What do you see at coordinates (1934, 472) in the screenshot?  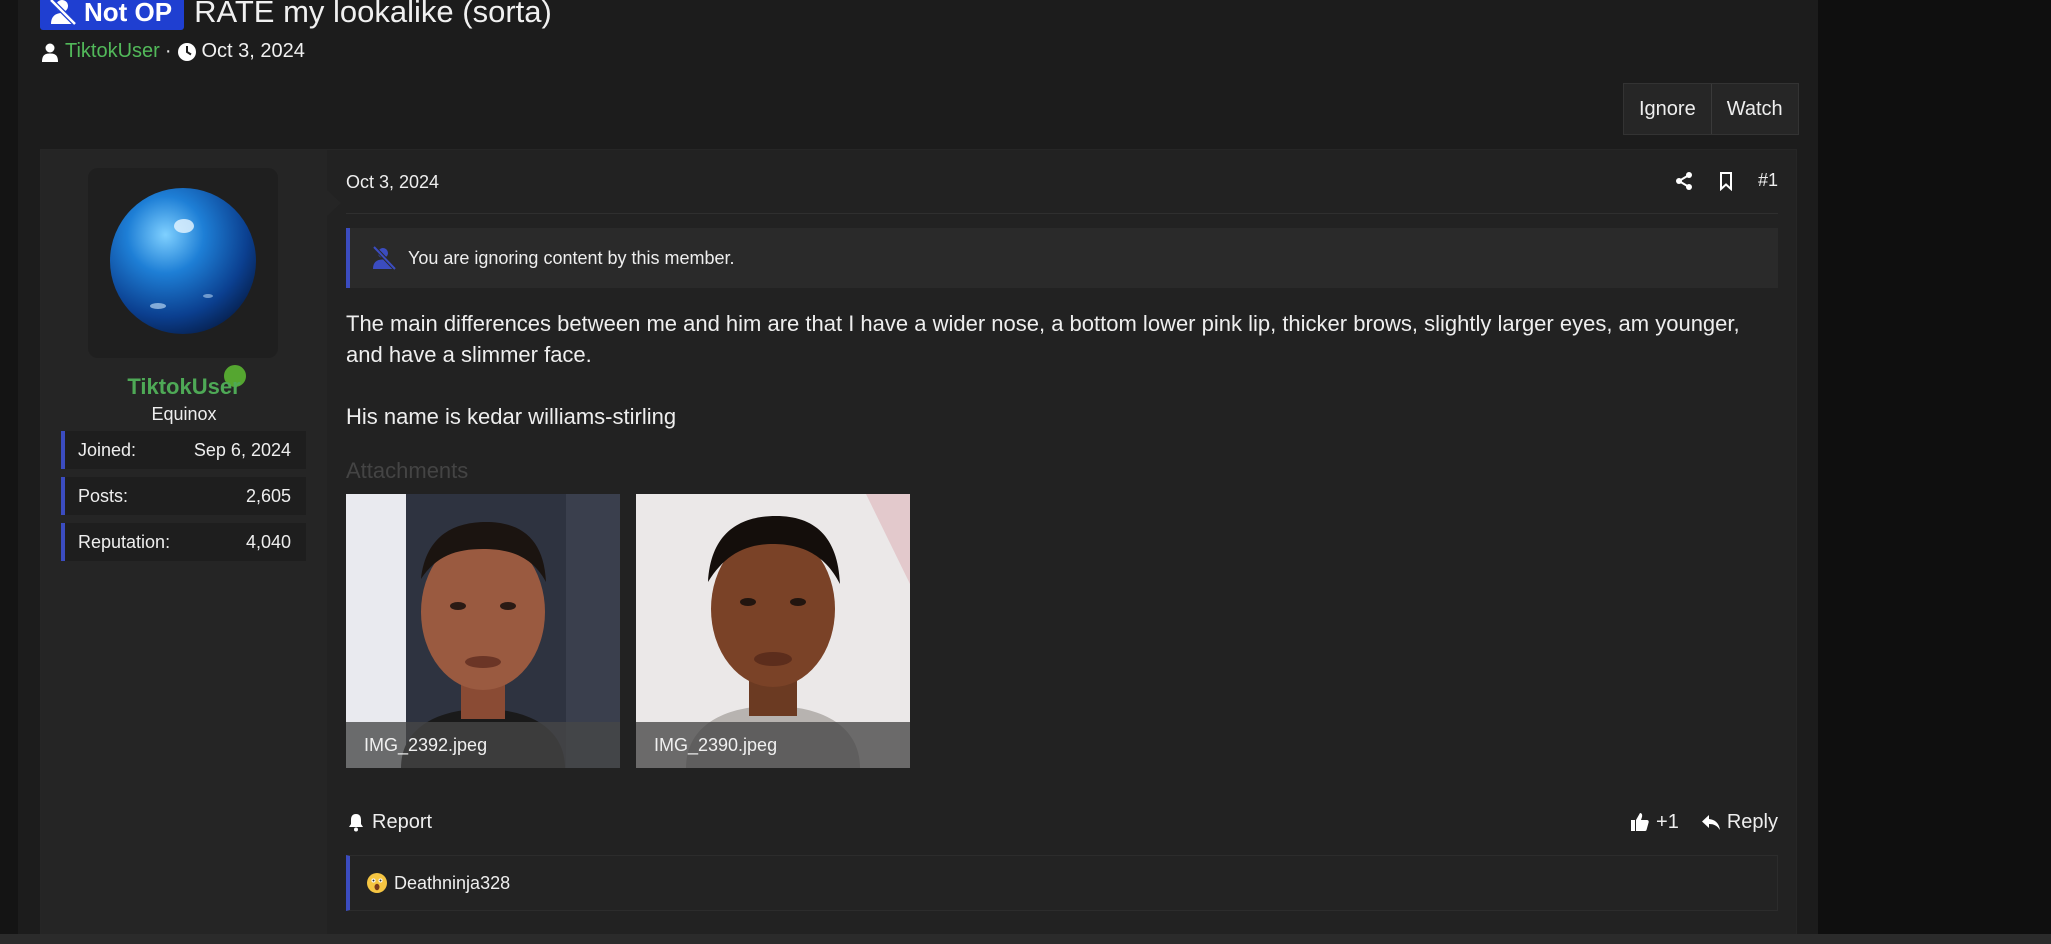 I see `right-blank-area` at bounding box center [1934, 472].